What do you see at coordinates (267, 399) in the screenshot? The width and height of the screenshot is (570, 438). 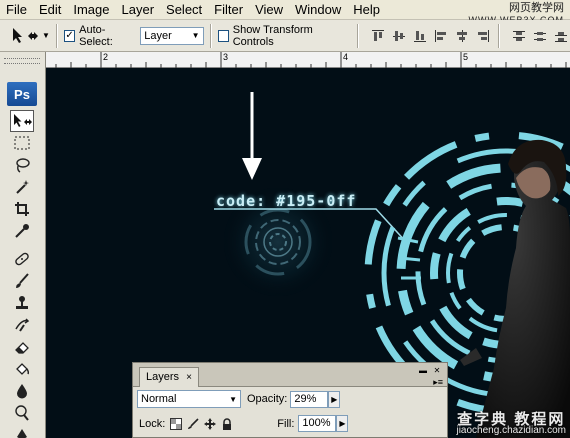 I see `opacity-label: Opacity:` at bounding box center [267, 399].